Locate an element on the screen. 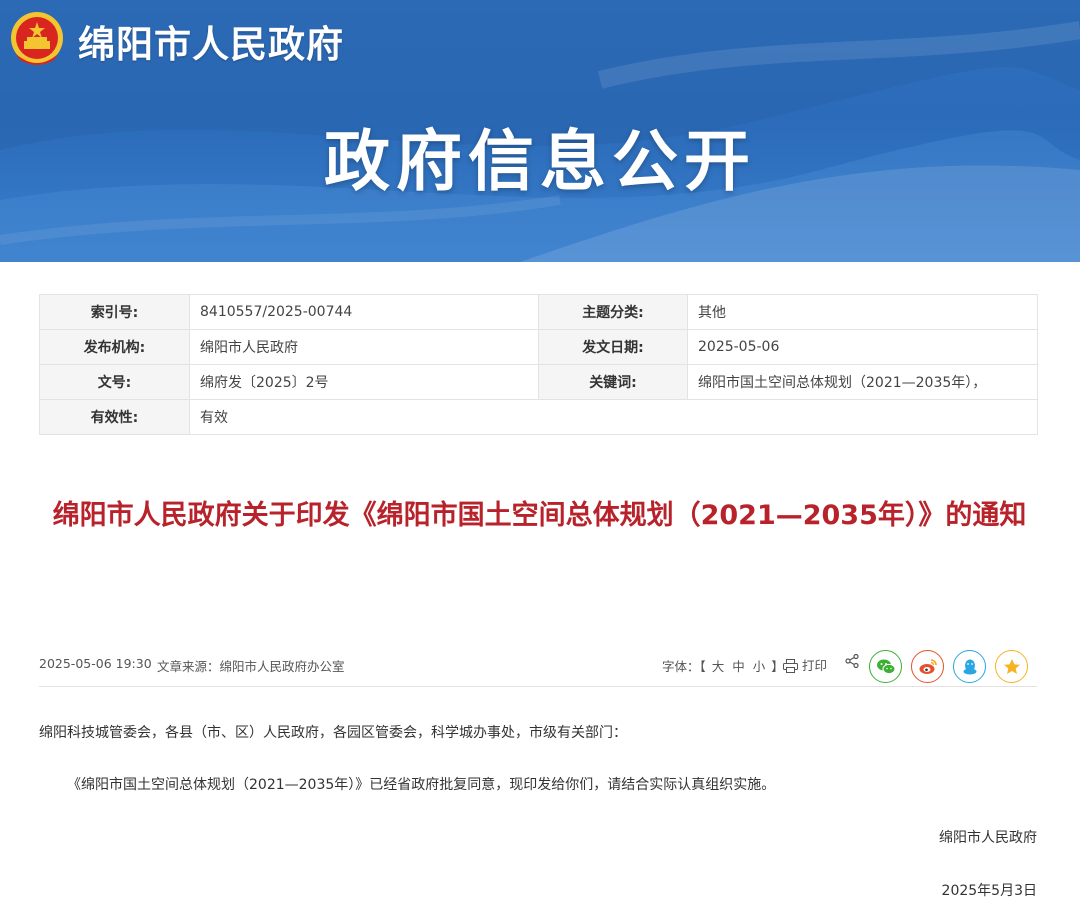 This screenshot has height=904, width=1080. share-weibo-button is located at coordinates (927, 666).